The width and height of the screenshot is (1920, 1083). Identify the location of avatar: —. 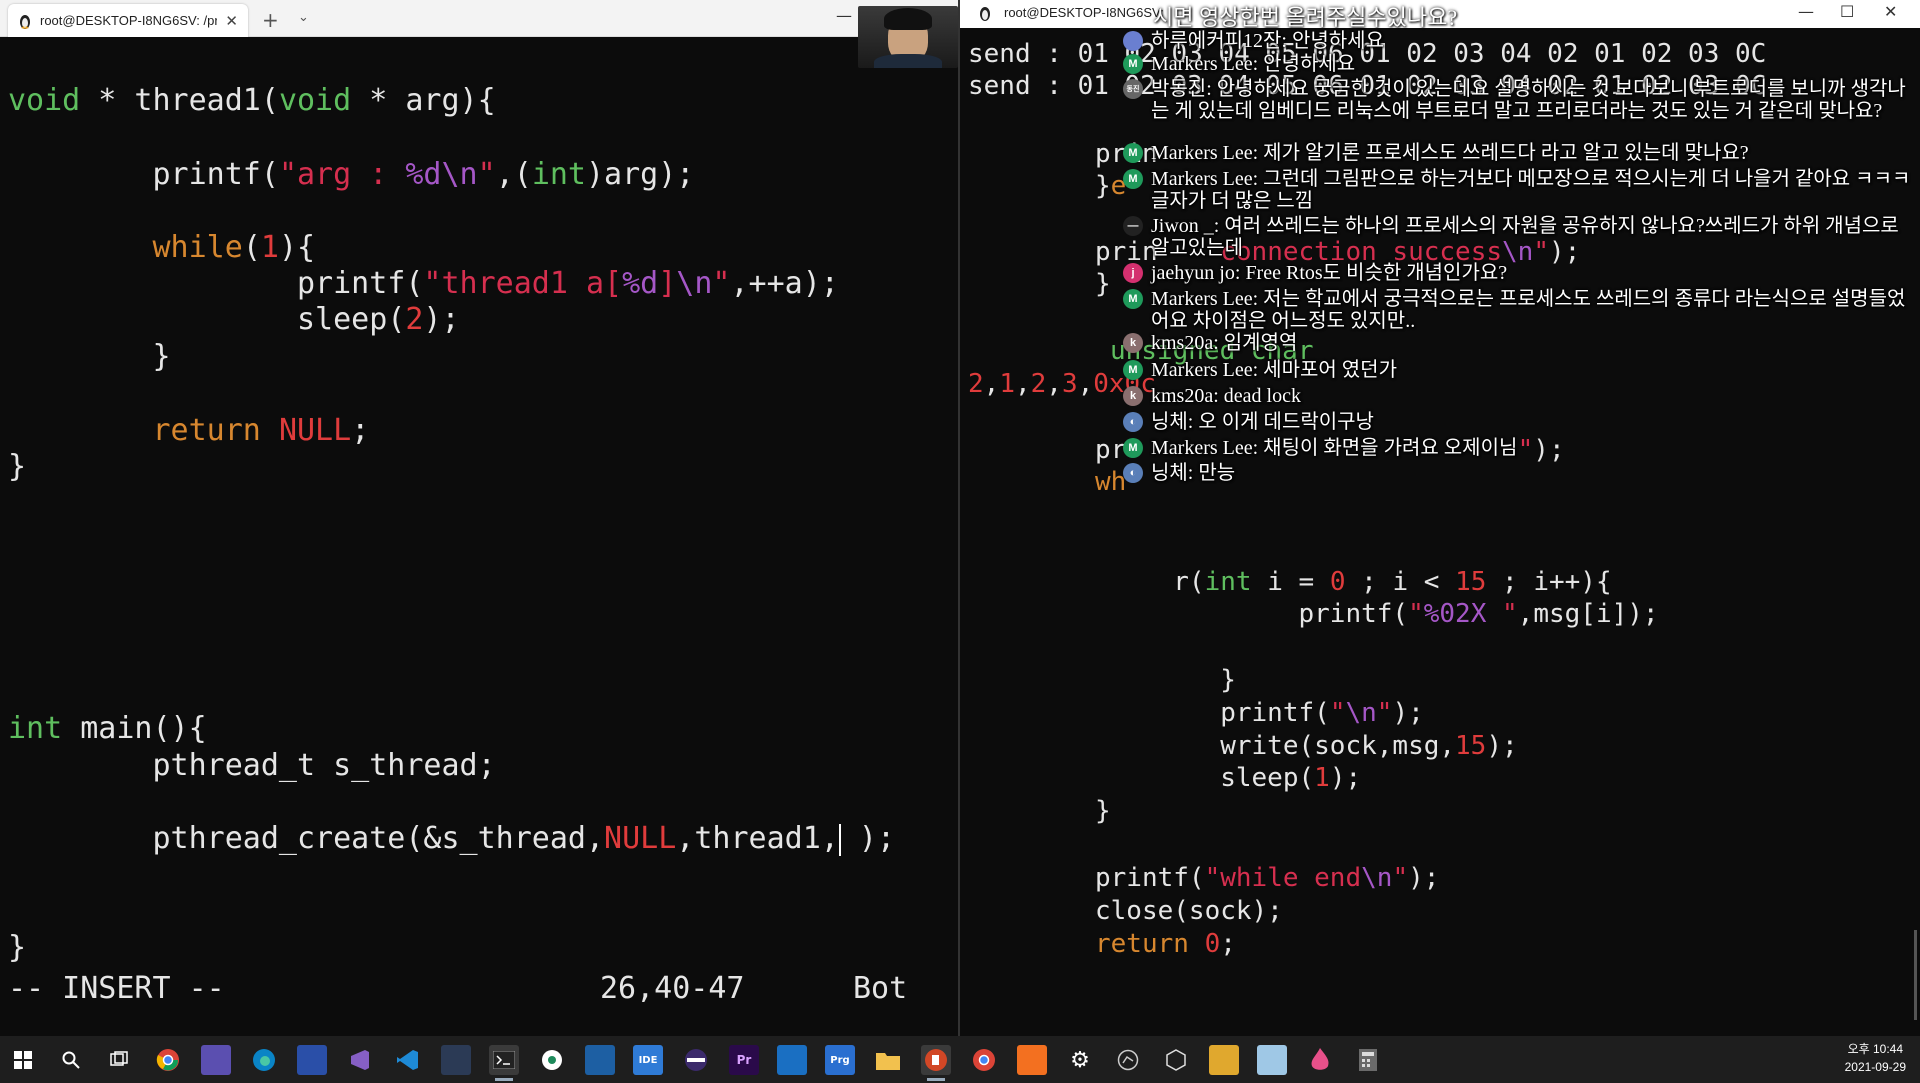
(1133, 226).